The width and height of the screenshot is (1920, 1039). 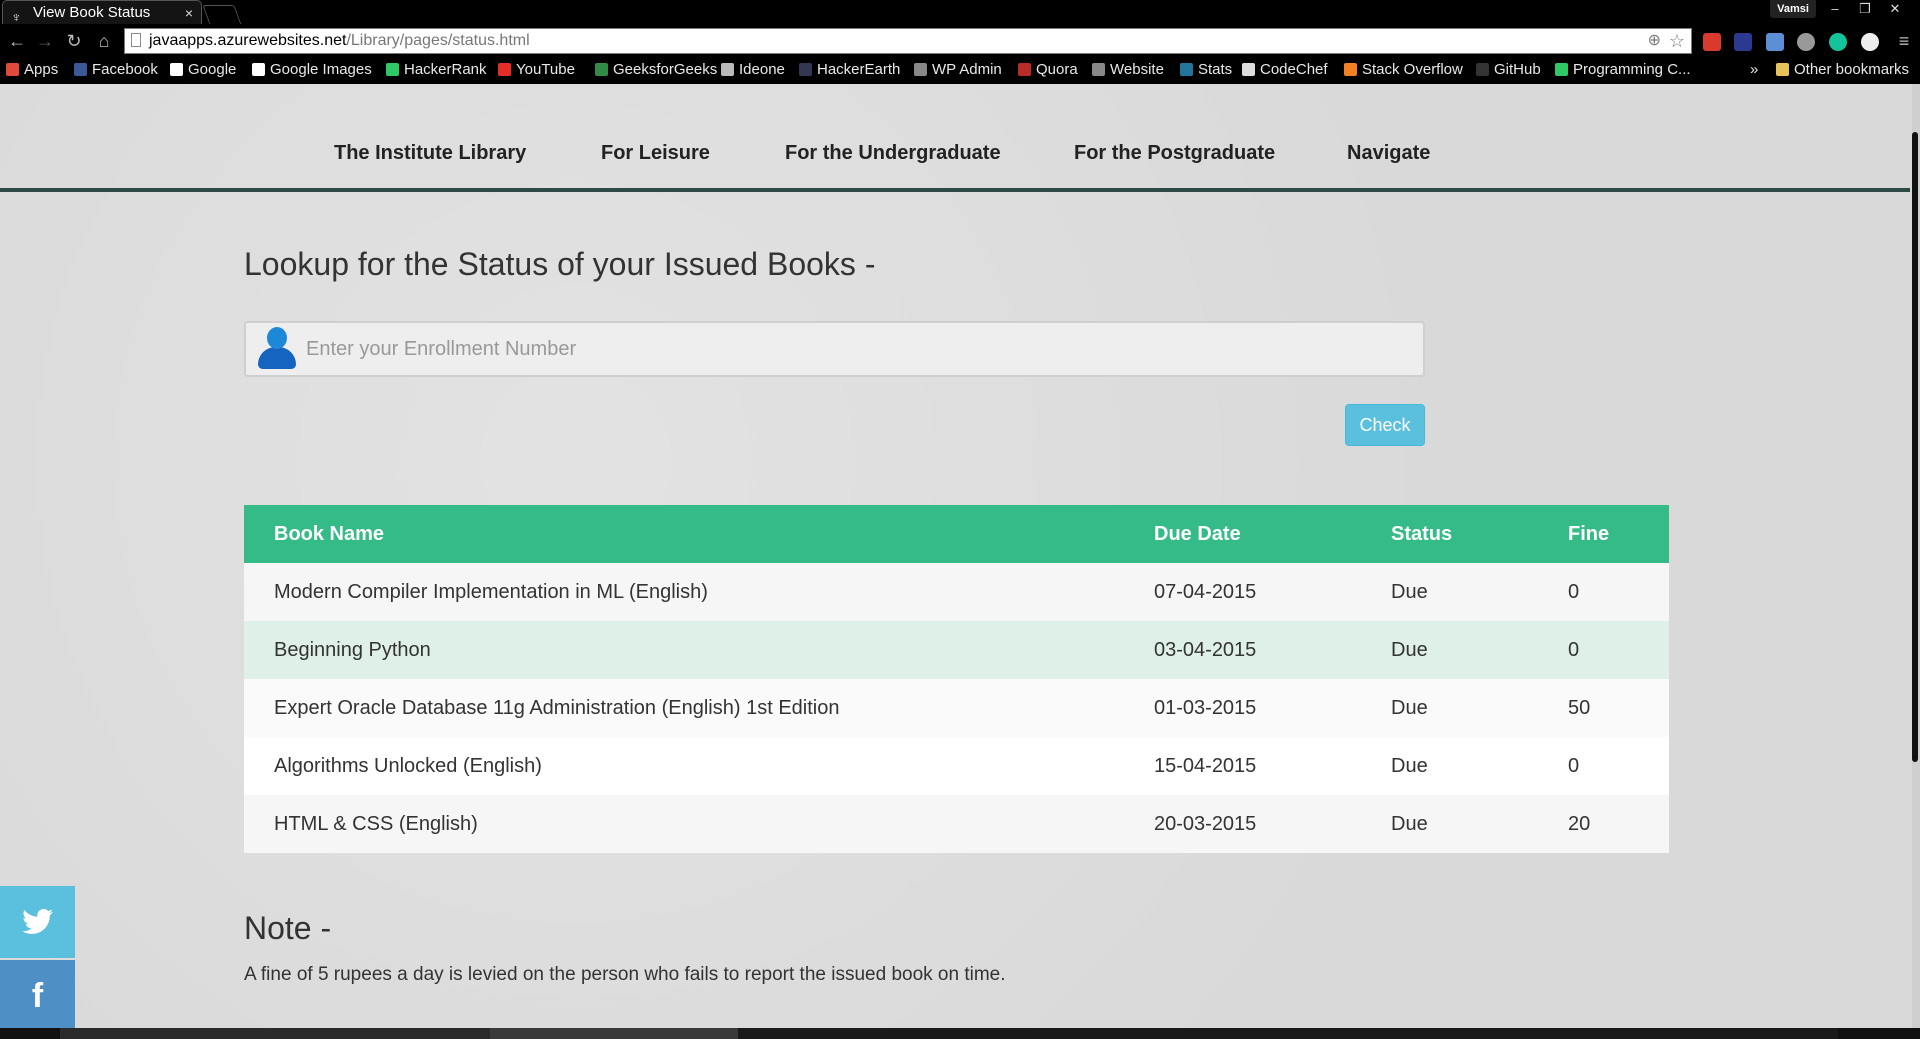 I want to click on due-date-cell: 03-04-2015, so click(x=1242, y=650).